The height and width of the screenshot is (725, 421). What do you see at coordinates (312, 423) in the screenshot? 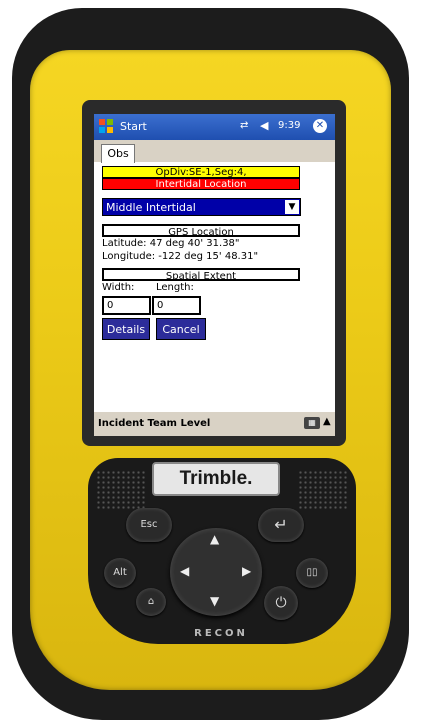
I see `keyboard-icon: ▦` at bounding box center [312, 423].